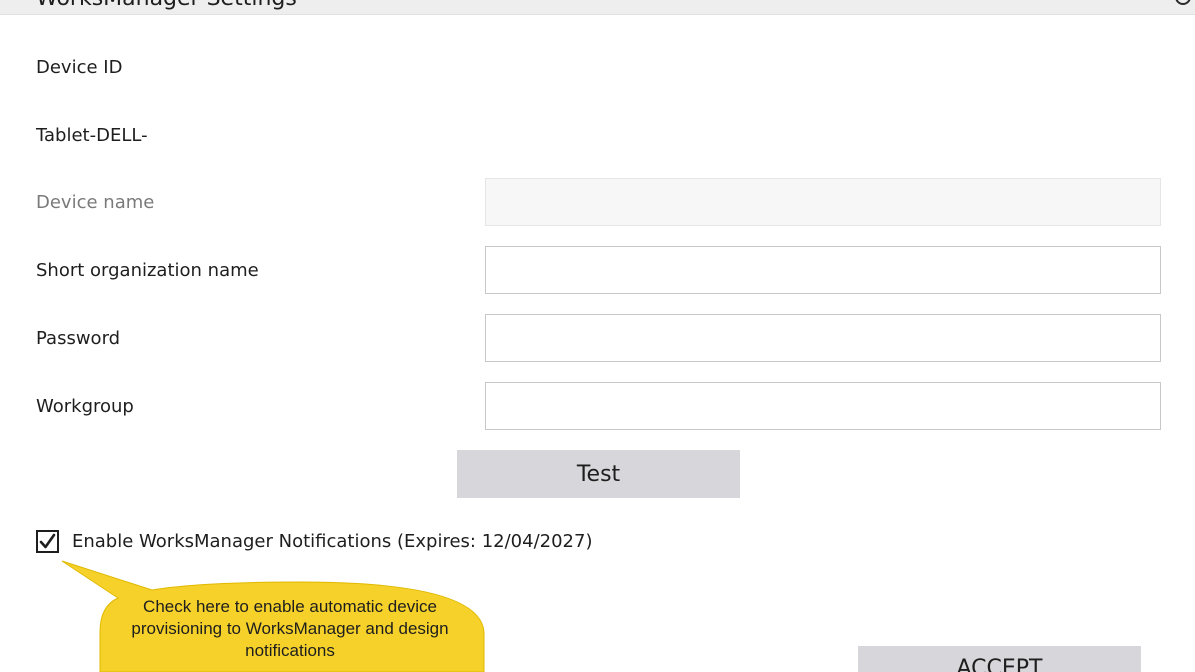 Image resolution: width=1195 pixels, height=672 pixels. I want to click on device-id-label: Device ID, so click(79, 67).